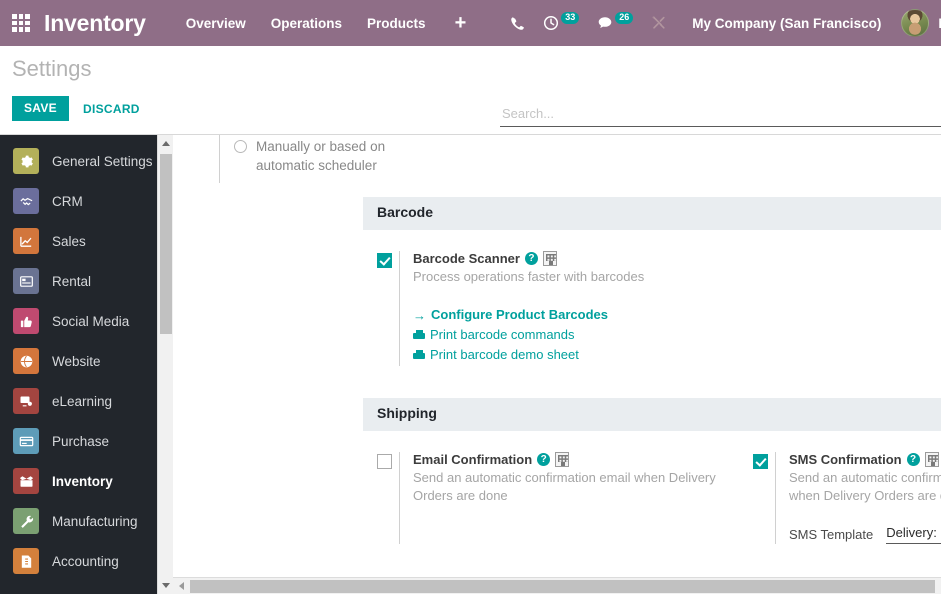  Describe the element at coordinates (82, 401) in the screenshot. I see `sidebar-item-label: eLearning` at that location.